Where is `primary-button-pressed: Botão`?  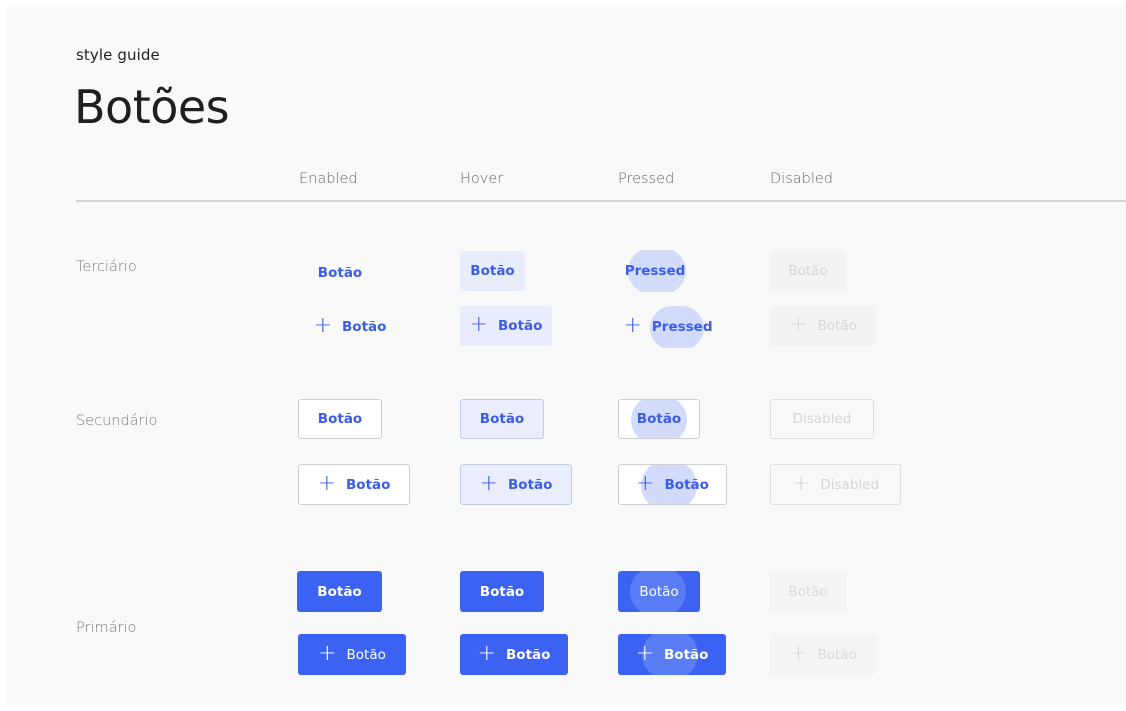 primary-button-pressed: Botão is located at coordinates (659, 591).